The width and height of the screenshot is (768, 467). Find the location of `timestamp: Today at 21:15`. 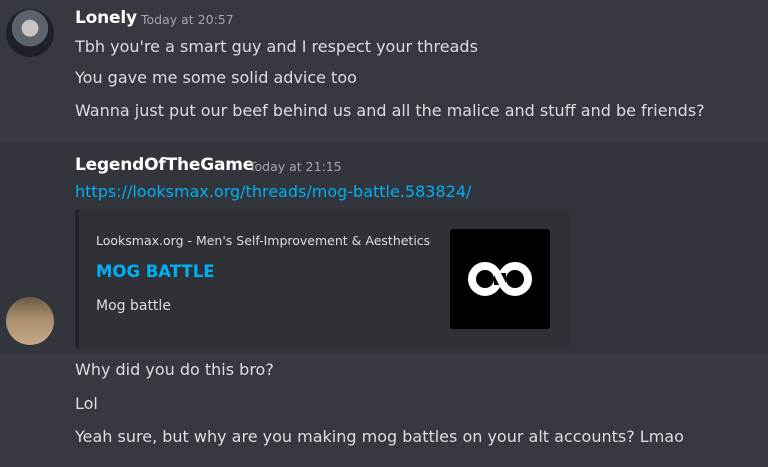

timestamp: Today at 21:15 is located at coordinates (295, 166).